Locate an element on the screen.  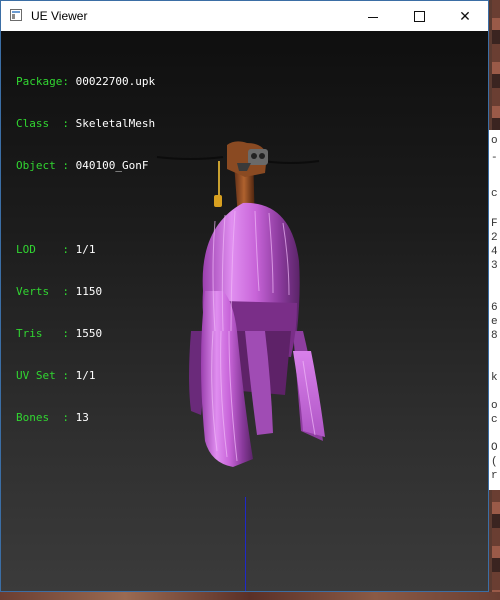
close-button: ✕ is located at coordinates (465, 16).